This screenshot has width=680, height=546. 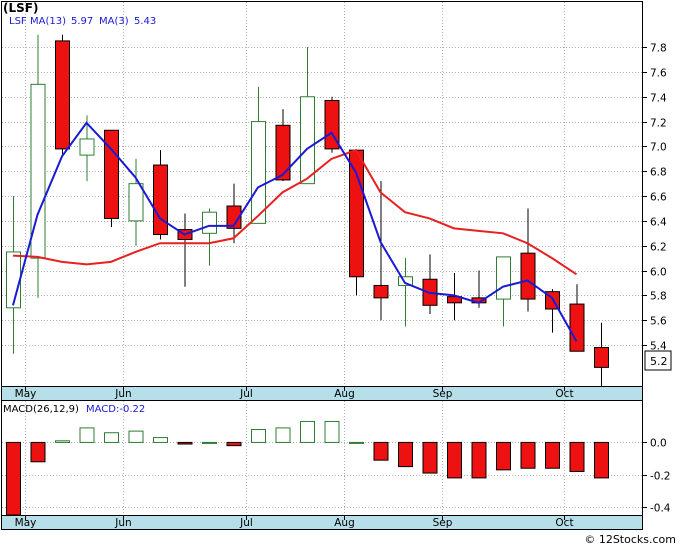 I want to click on watermark: © 12Stocks.com, so click(x=630, y=539).